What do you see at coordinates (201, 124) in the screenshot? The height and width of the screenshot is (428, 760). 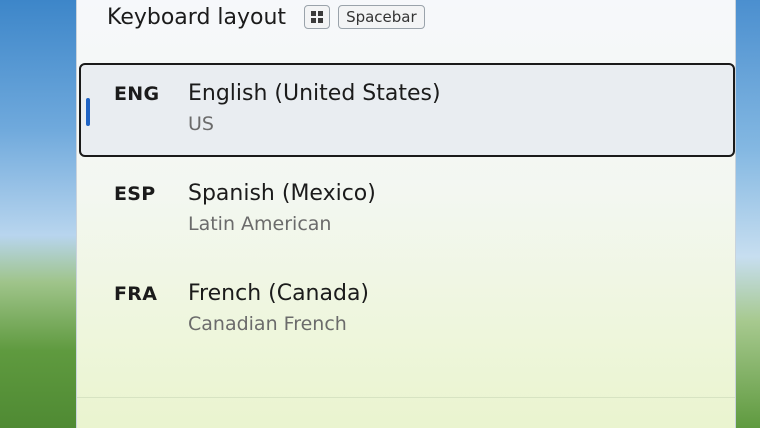 I see `layout-variant: US` at bounding box center [201, 124].